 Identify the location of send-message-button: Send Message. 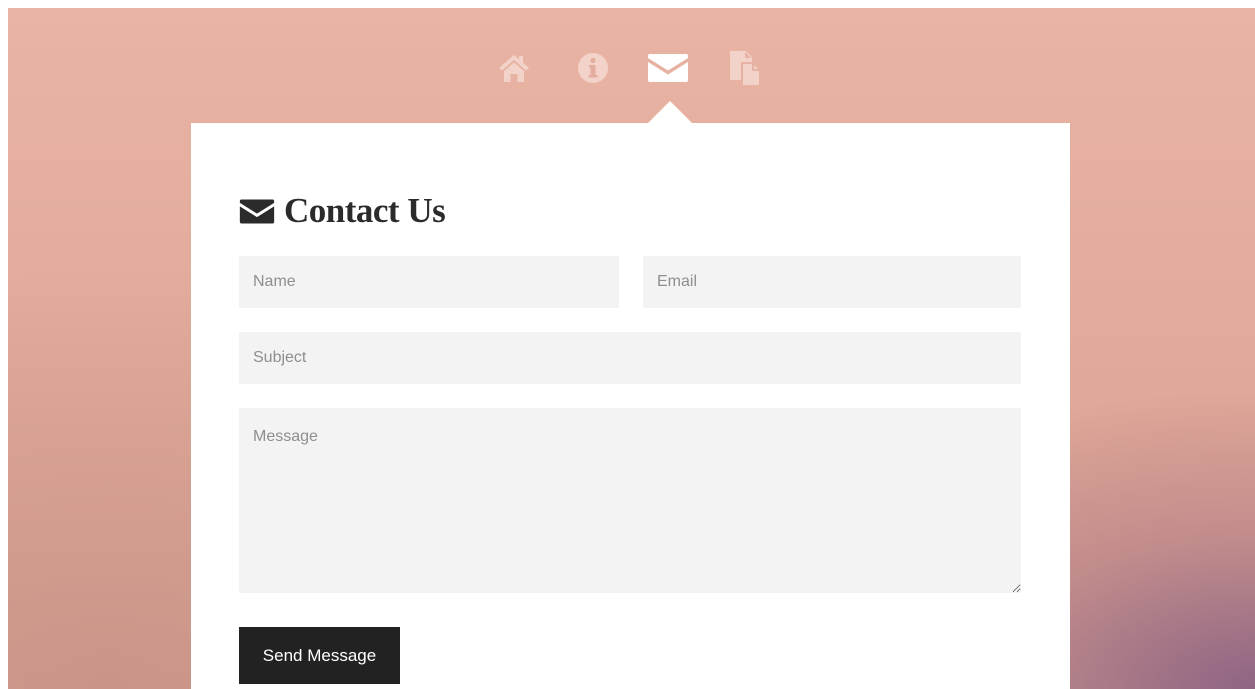
(319, 655).